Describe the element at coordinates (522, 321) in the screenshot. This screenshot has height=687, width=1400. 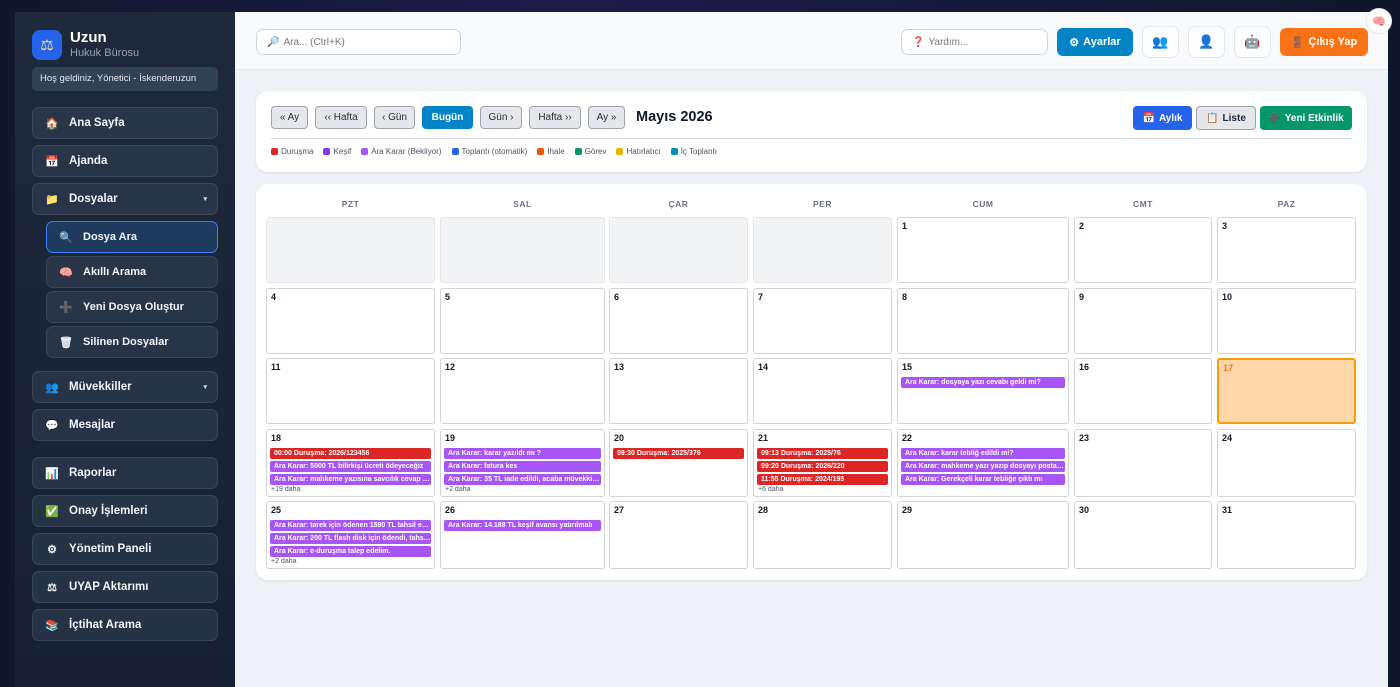
I see `calendar-day: 5` at that location.